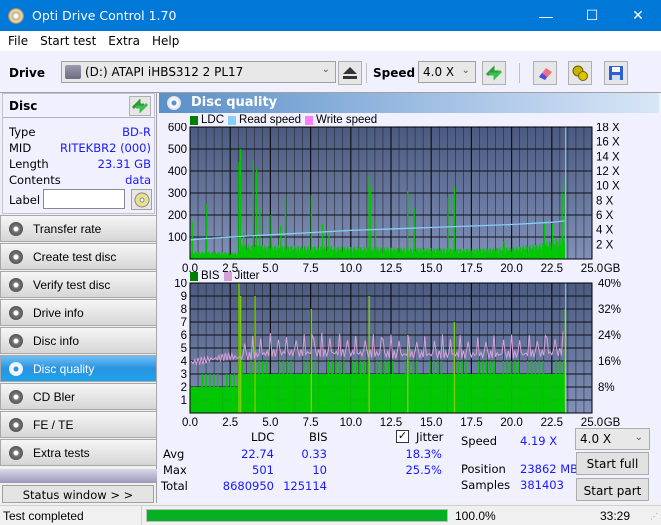 Image resolution: width=661 pixels, height=525 pixels. What do you see at coordinates (612, 463) in the screenshot?
I see `start-full-button: Start full` at bounding box center [612, 463].